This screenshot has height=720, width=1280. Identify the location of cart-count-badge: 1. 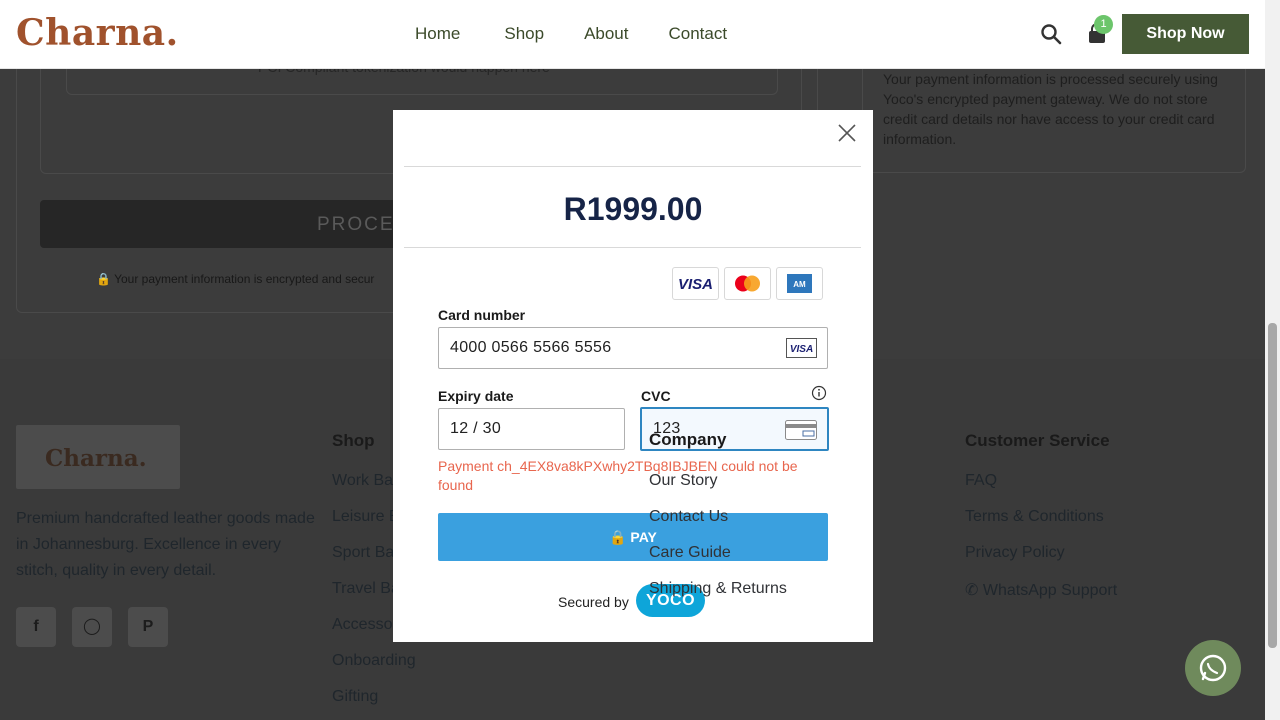
(1103, 24).